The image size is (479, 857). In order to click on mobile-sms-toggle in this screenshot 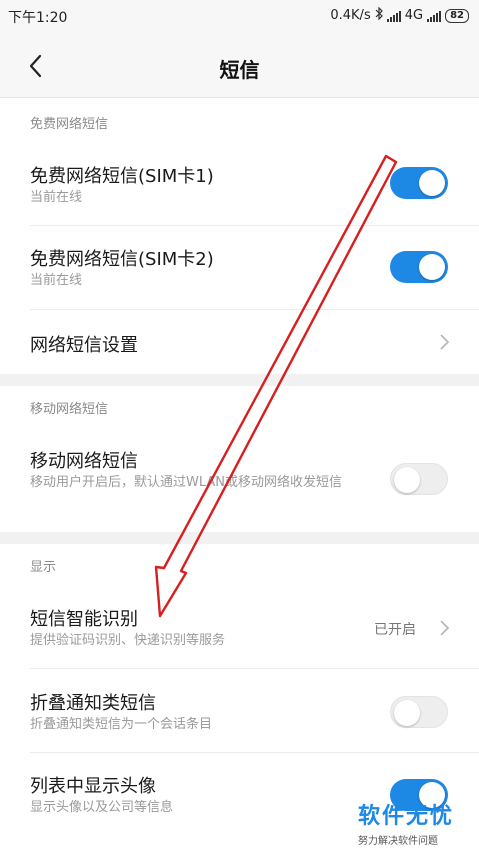, I will do `click(419, 479)`.